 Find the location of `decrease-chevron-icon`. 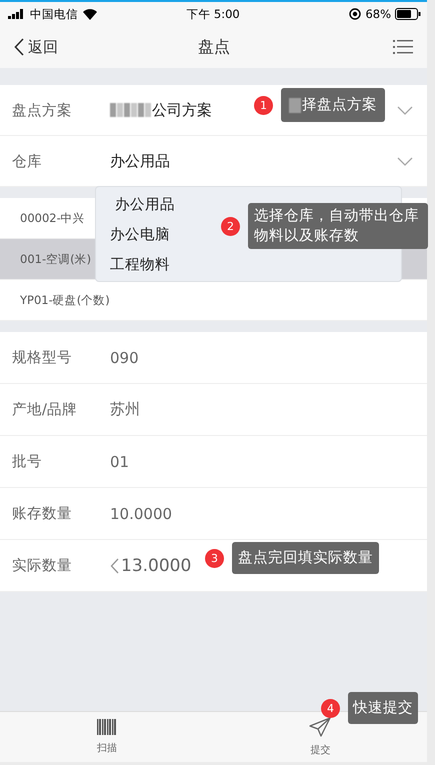

decrease-chevron-icon is located at coordinates (114, 566).